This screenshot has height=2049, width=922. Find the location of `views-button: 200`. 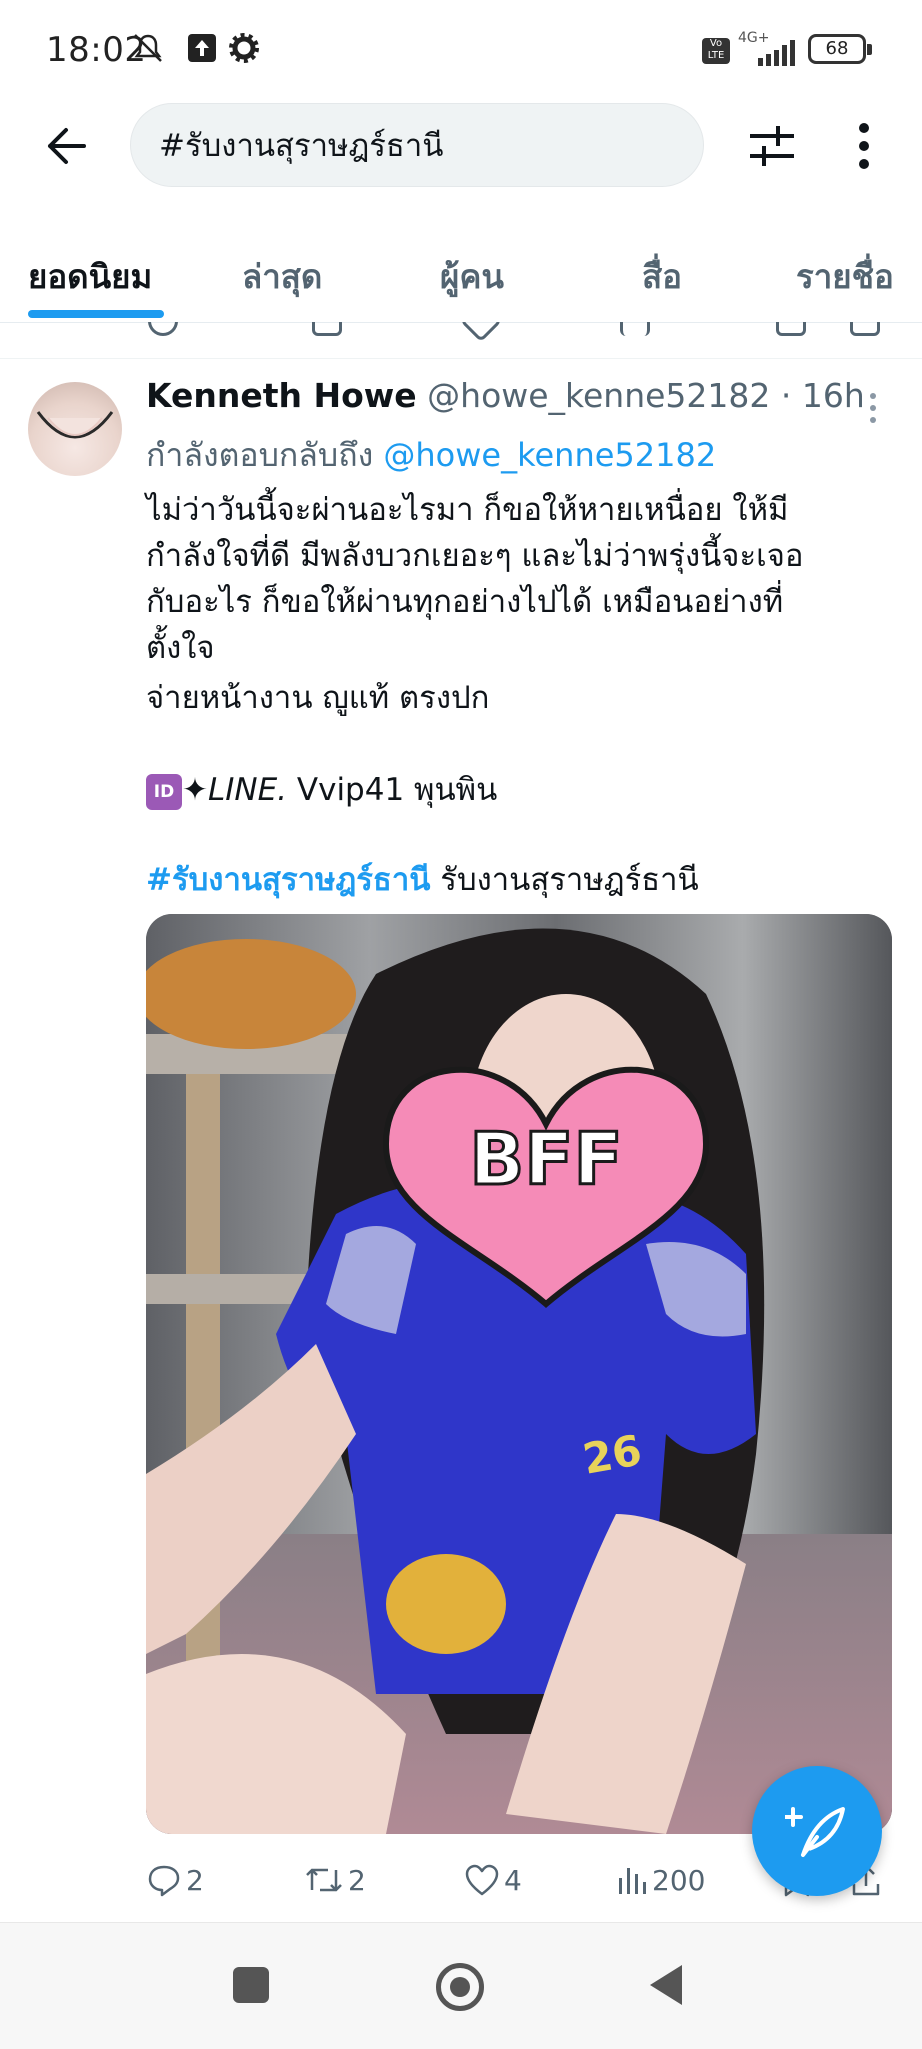

views-button: 200 is located at coordinates (660, 1880).